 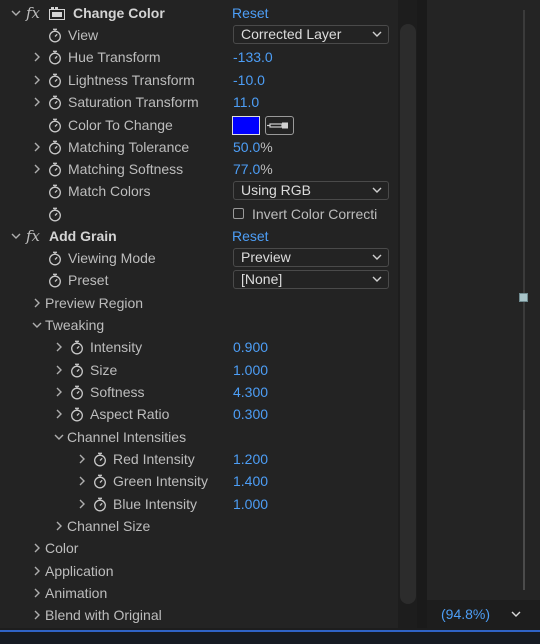 I want to click on group-label: Animation, so click(x=76, y=593).